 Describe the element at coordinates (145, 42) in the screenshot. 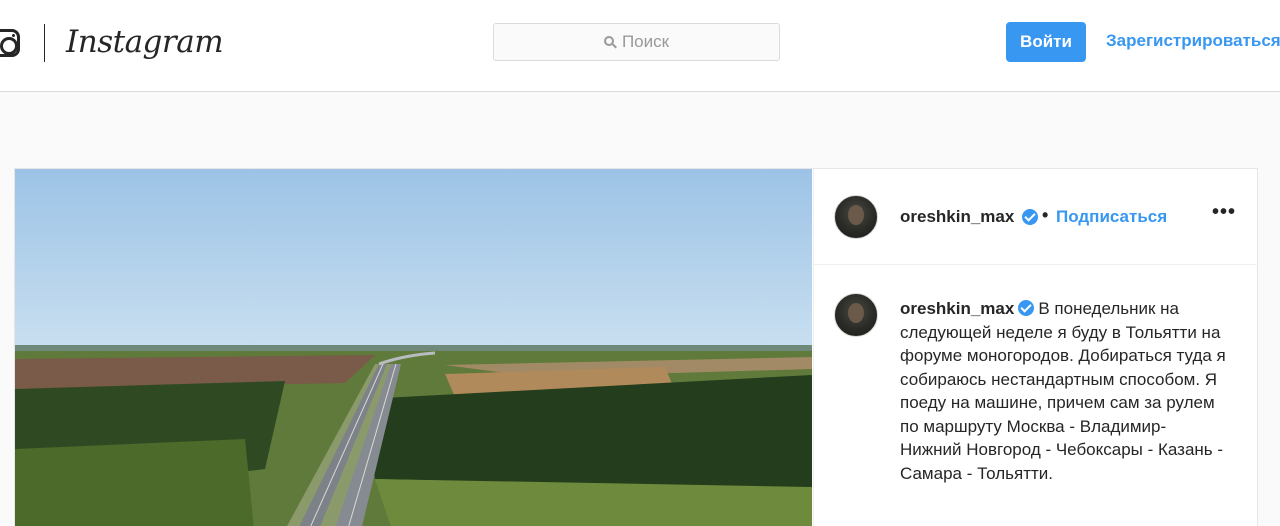

I see `instagram-wordmark: Instagram` at that location.